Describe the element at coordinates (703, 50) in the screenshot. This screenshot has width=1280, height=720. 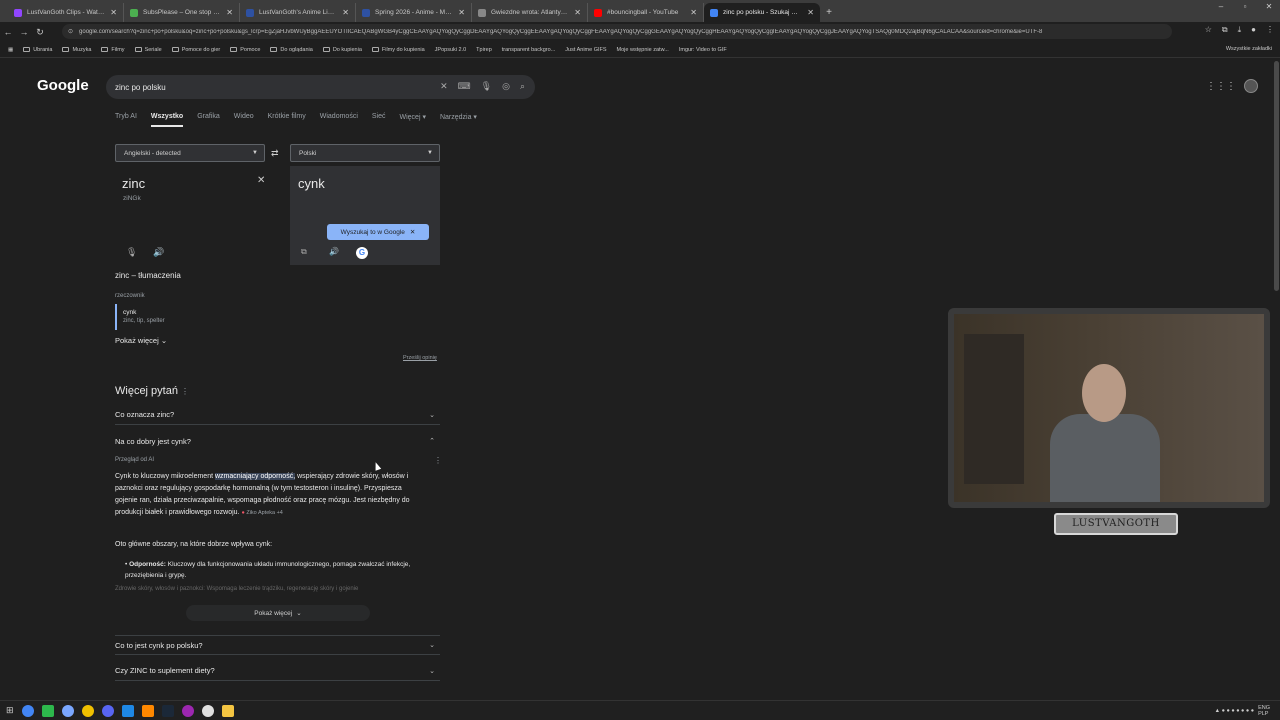
I see `bookmark-link: Imgur: Video to GIF` at that location.